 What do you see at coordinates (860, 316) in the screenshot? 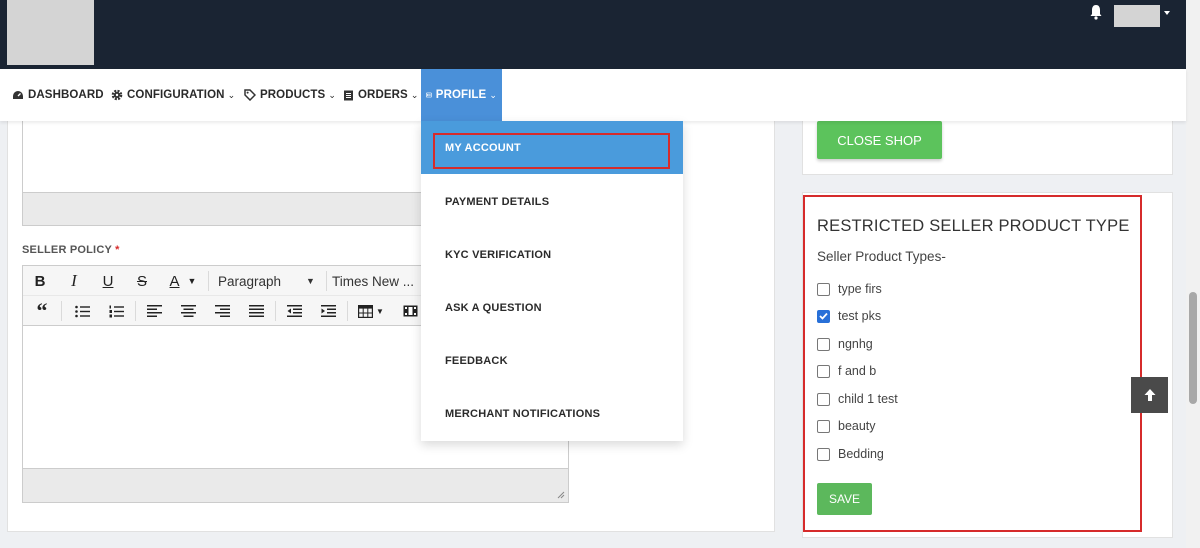
I see `checkbox-label: test pks` at bounding box center [860, 316].